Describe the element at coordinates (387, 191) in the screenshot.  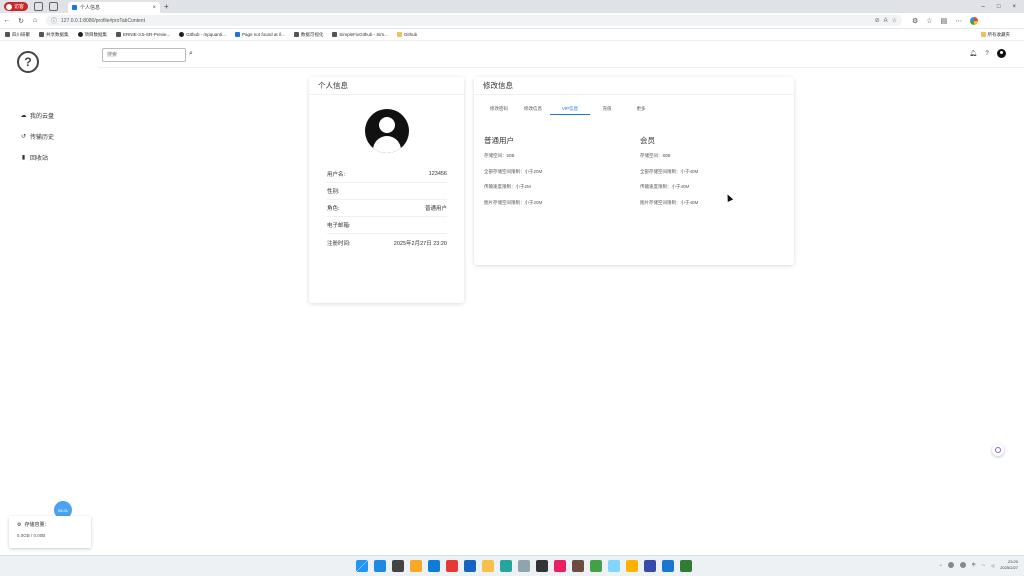
I see `profile-info-row: 性别:` at that location.